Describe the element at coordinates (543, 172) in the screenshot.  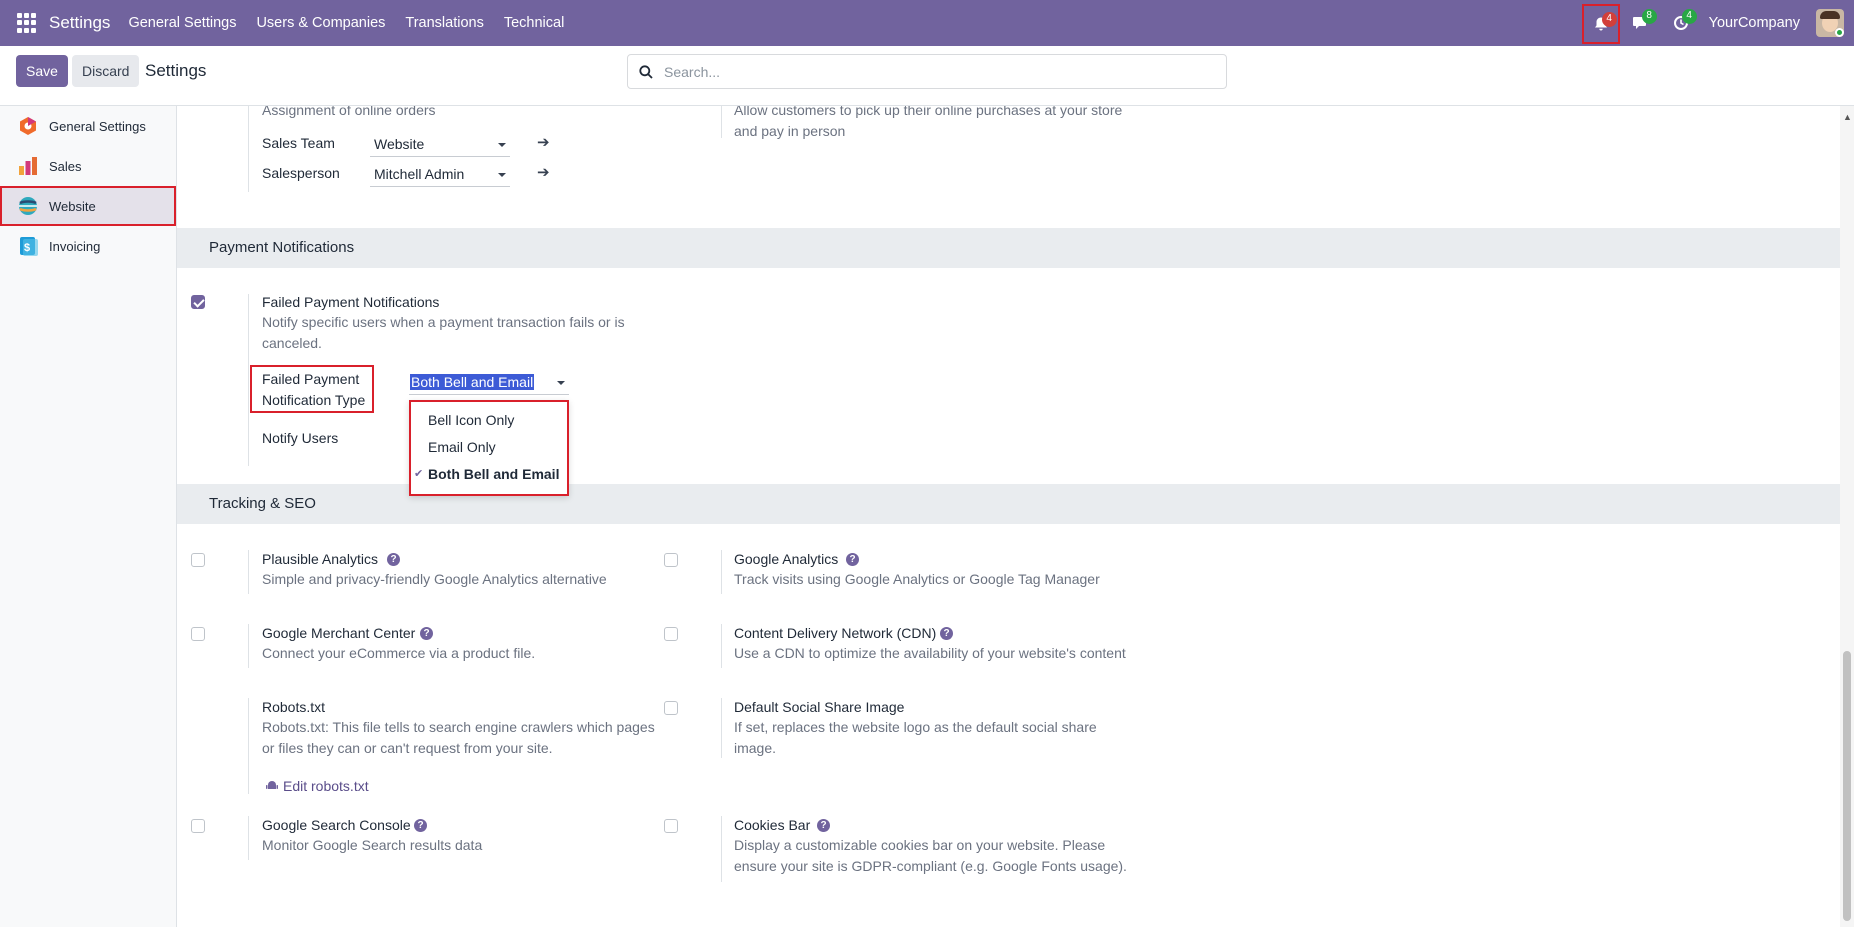
I see `salesperson-external-link-arrow-icon: ➔` at that location.